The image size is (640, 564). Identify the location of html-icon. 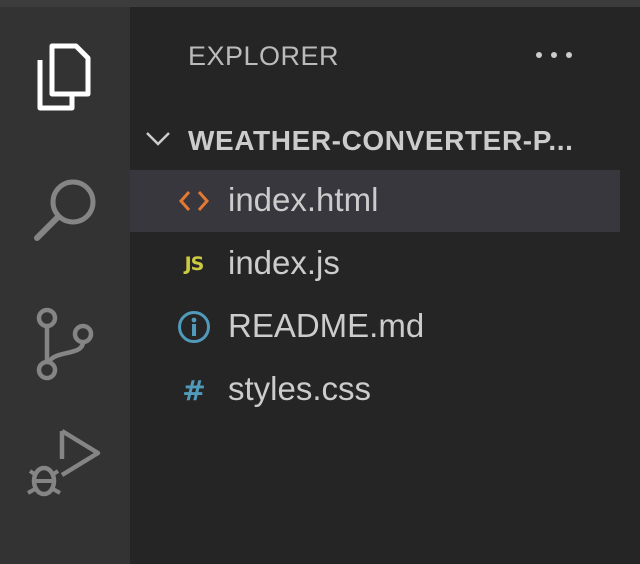
(194, 201).